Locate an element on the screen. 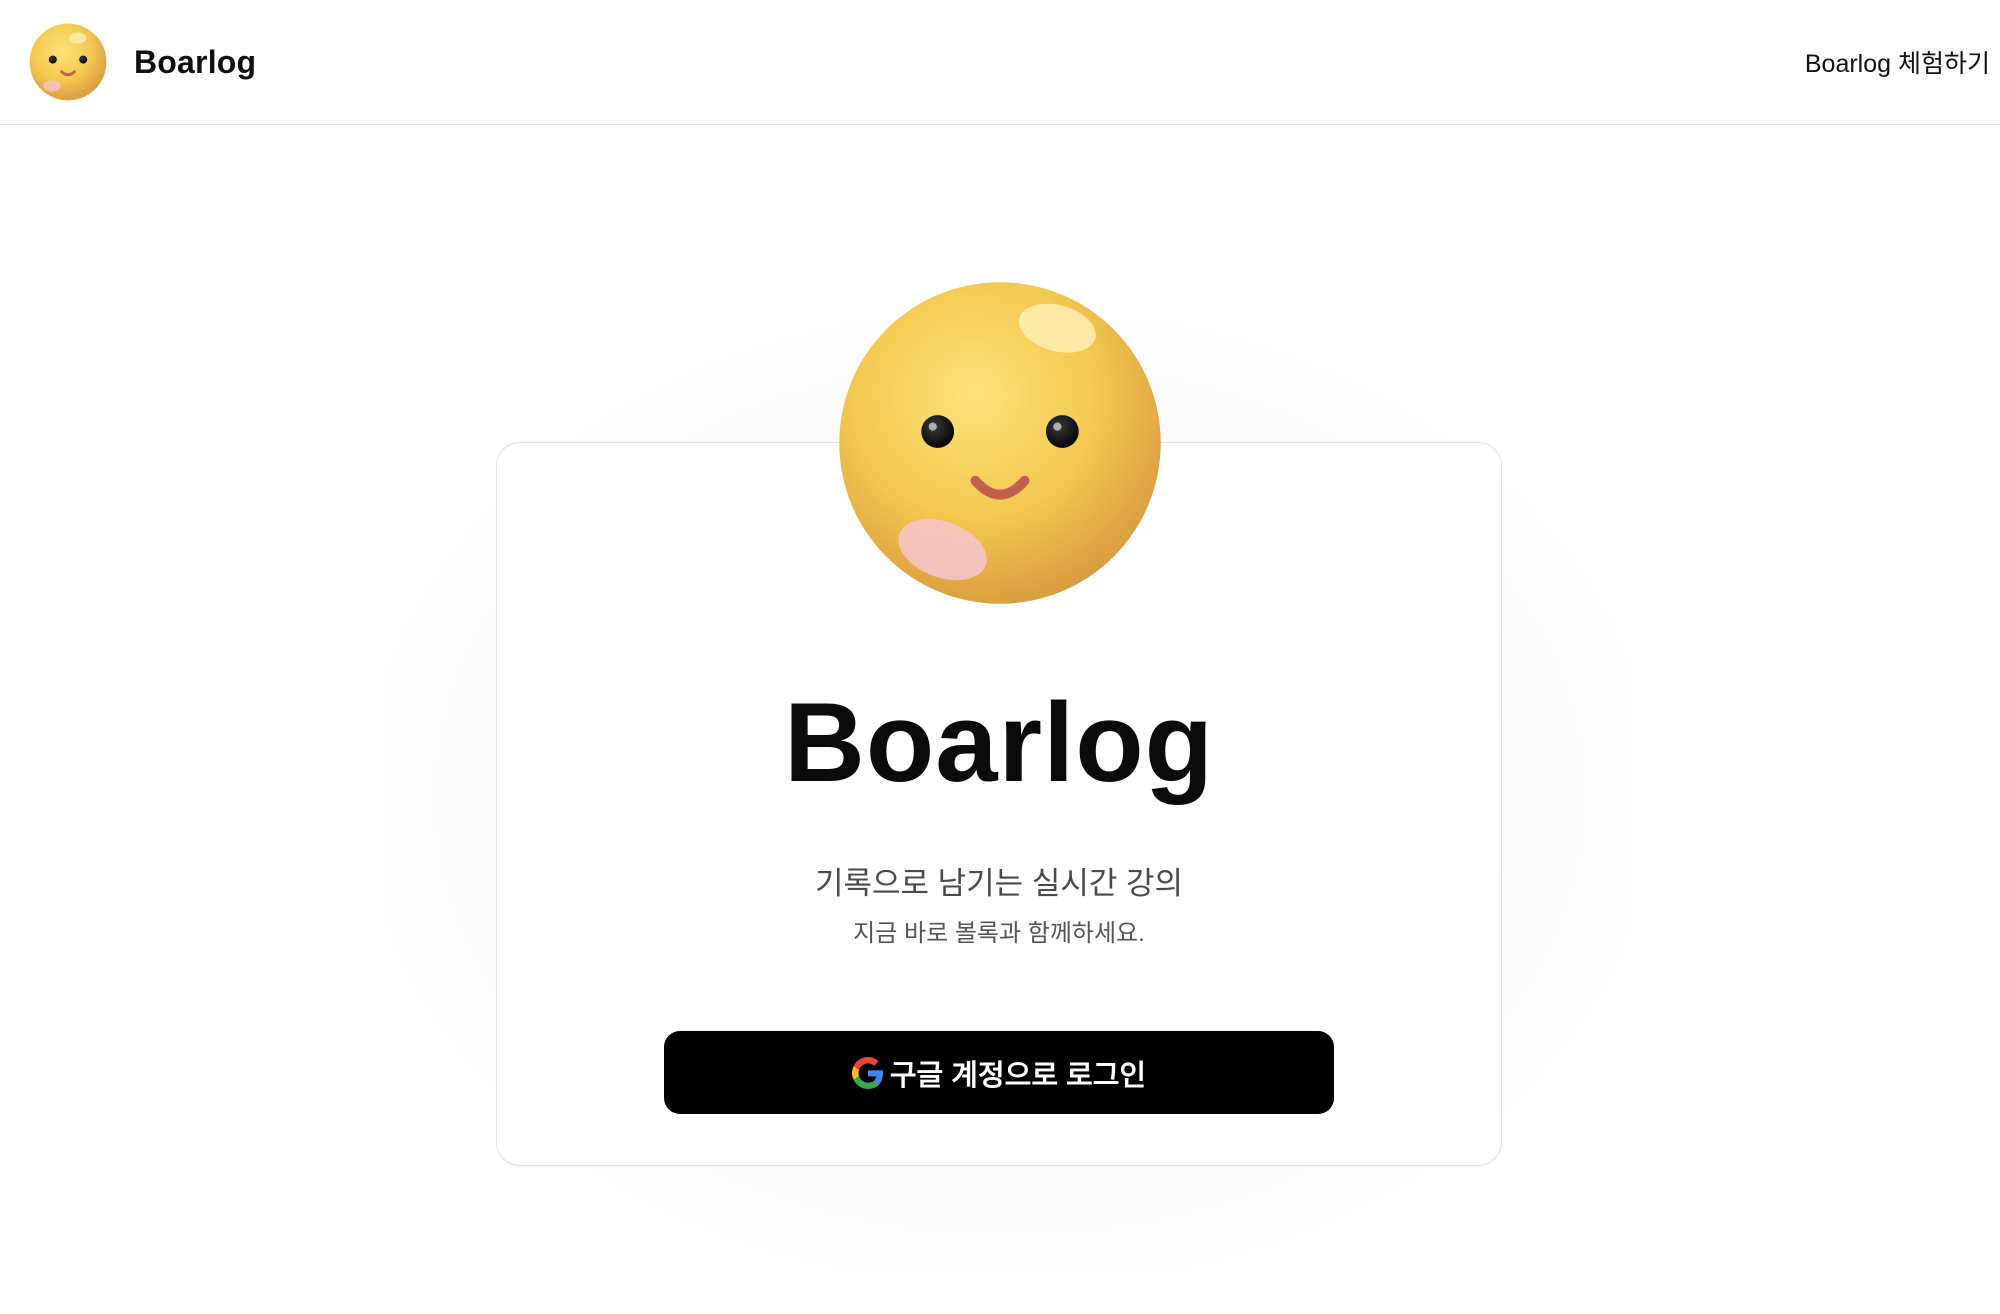 The height and width of the screenshot is (1314, 2000). hero-subline: 지금 바로 볼록과 함께하세요. is located at coordinates (999, 933).